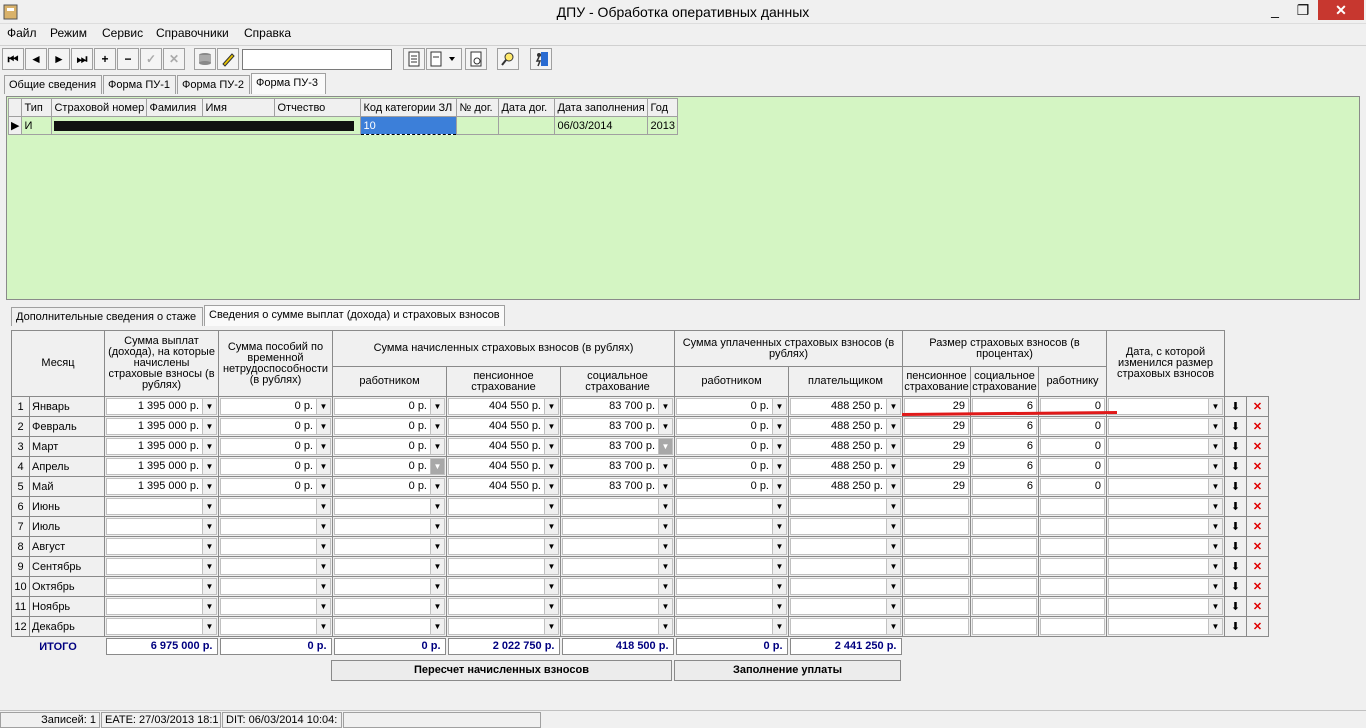  What do you see at coordinates (414, 59) in the screenshot?
I see `document-icon` at bounding box center [414, 59].